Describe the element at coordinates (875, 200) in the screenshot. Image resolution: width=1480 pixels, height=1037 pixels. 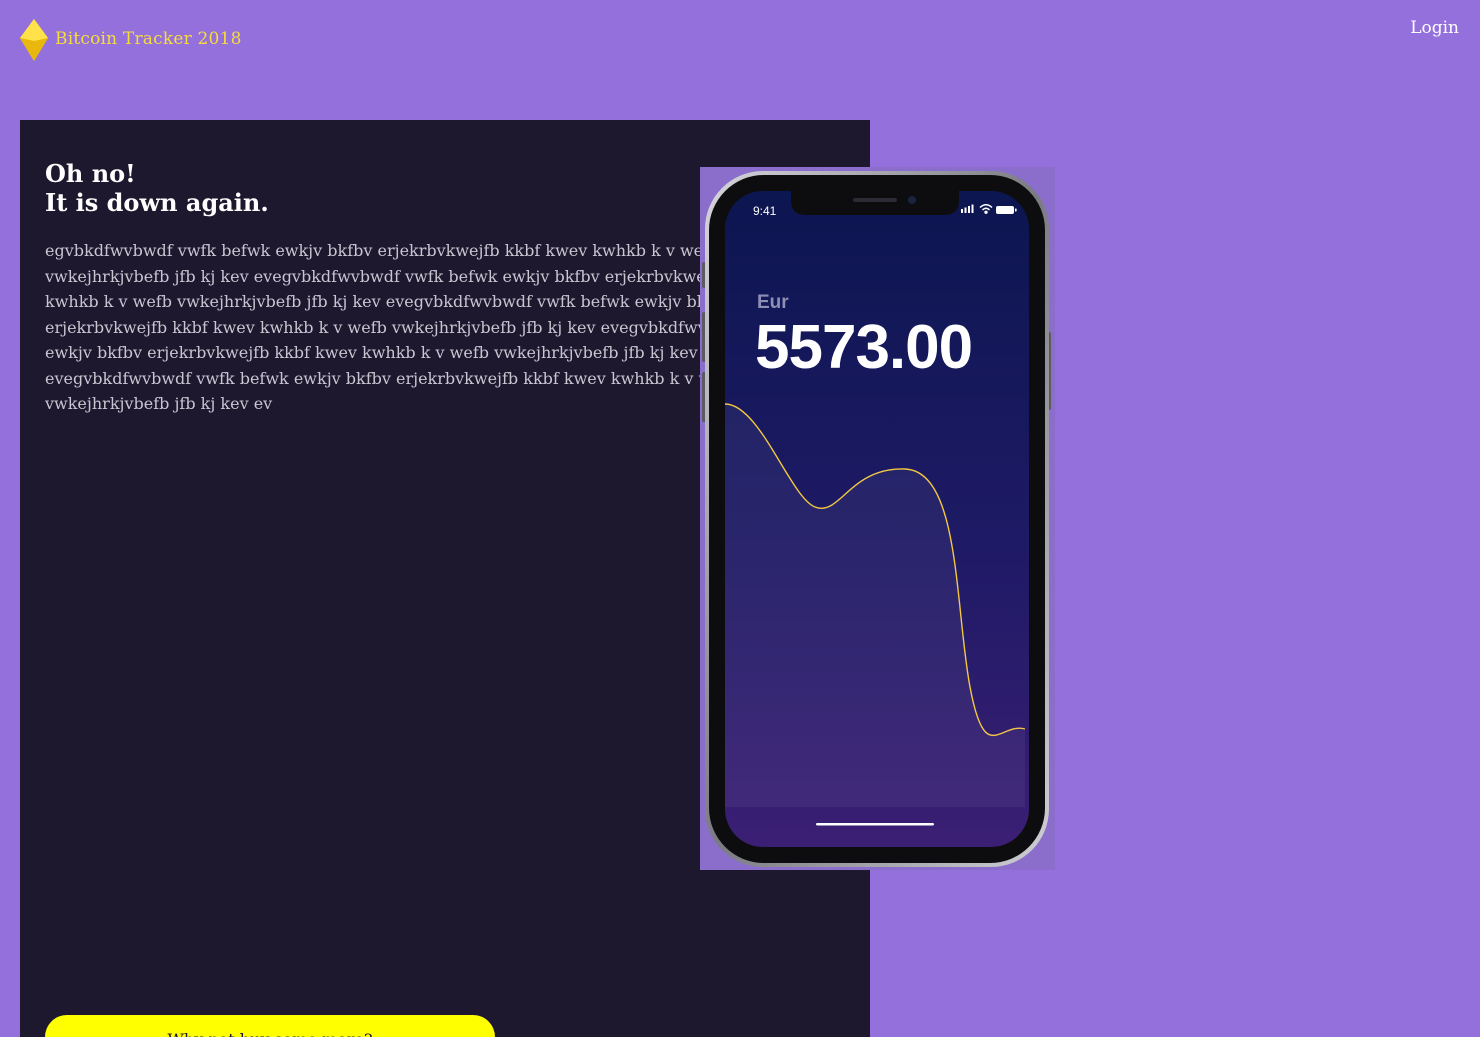
I see `speaker-grille` at that location.